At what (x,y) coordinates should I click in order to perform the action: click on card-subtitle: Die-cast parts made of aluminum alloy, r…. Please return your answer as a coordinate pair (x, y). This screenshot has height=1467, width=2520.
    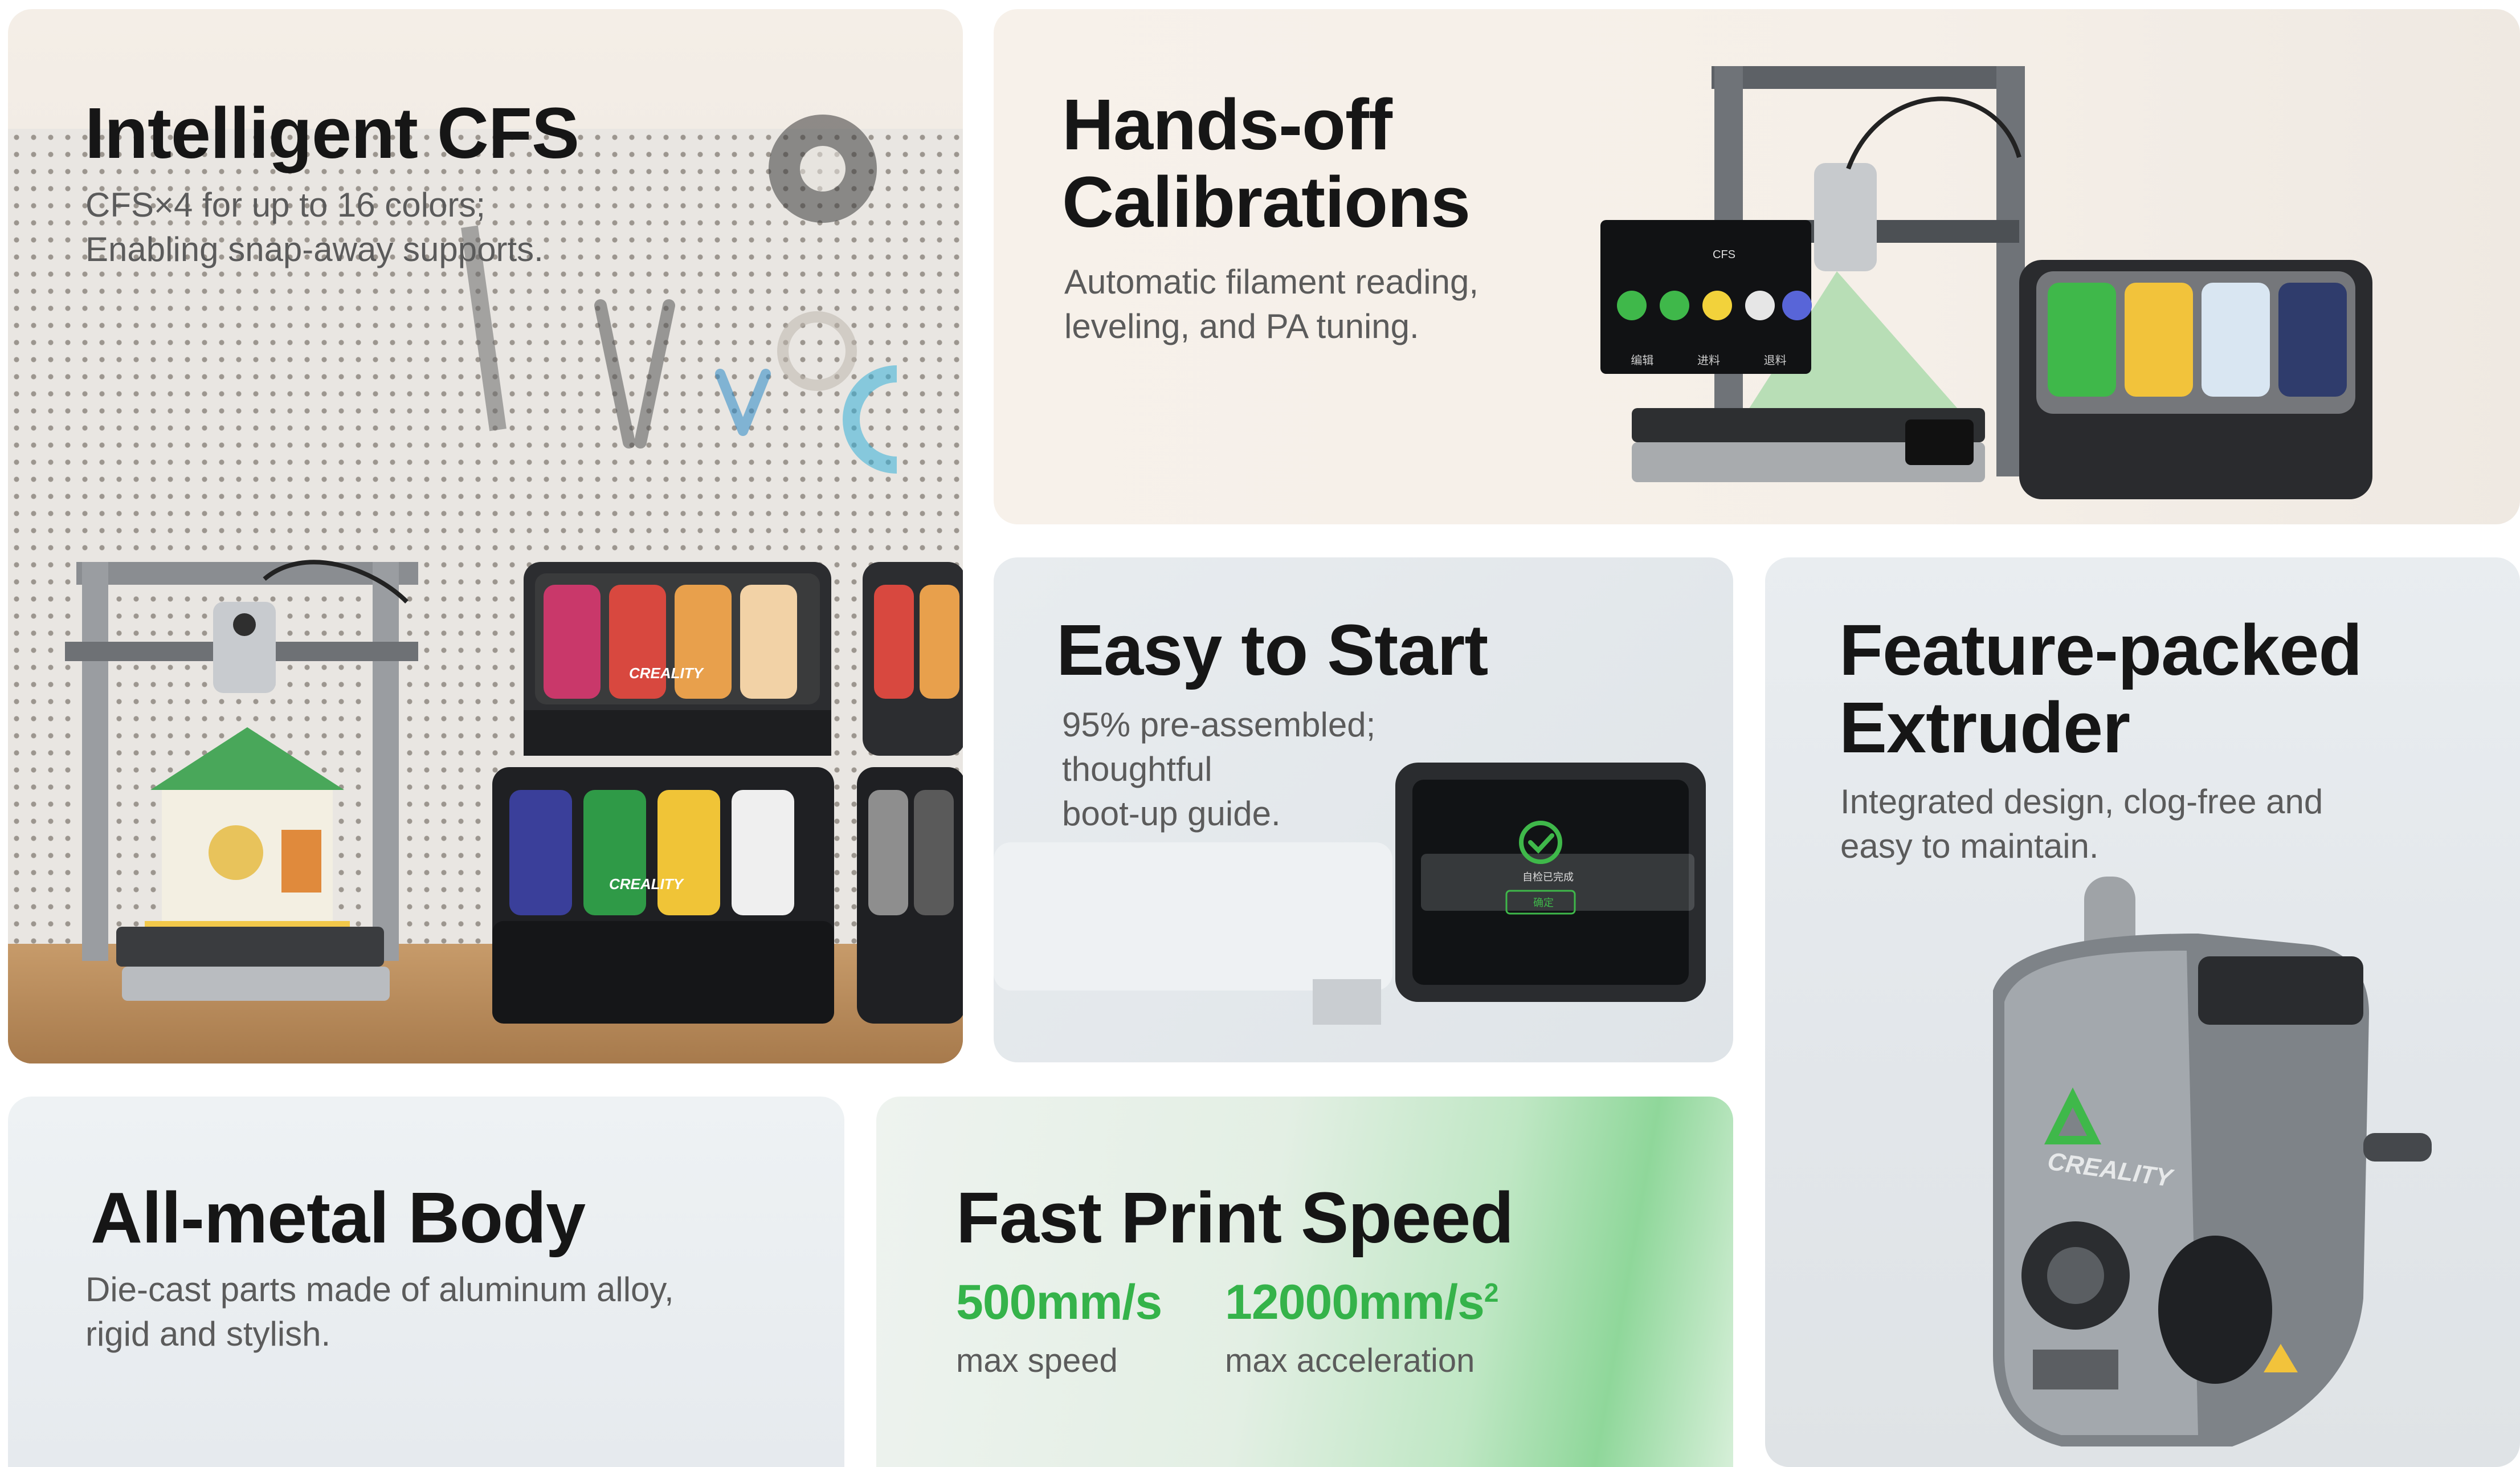
    Looking at the image, I should click on (380, 1311).